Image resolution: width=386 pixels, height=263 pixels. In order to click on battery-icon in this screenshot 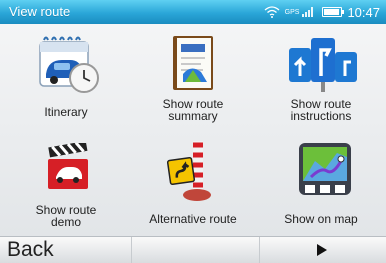, I will do `click(333, 12)`.